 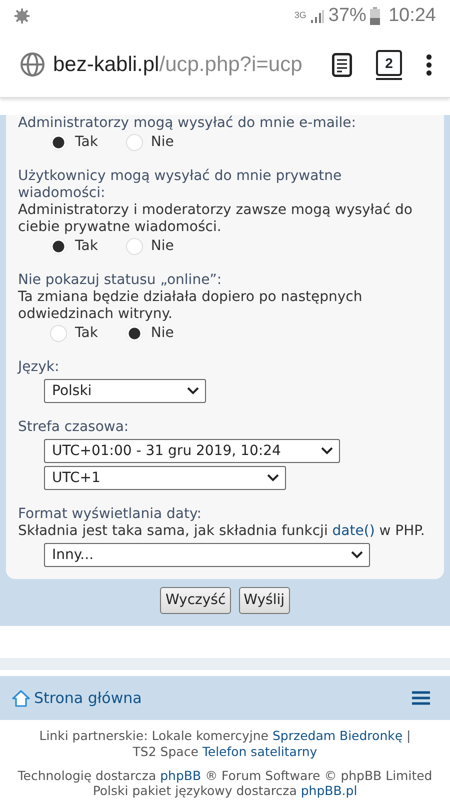 I want to click on setting-label: Użytkownicy mogą wysyłać do mnie prywatne wiadomości:, so click(x=180, y=185).